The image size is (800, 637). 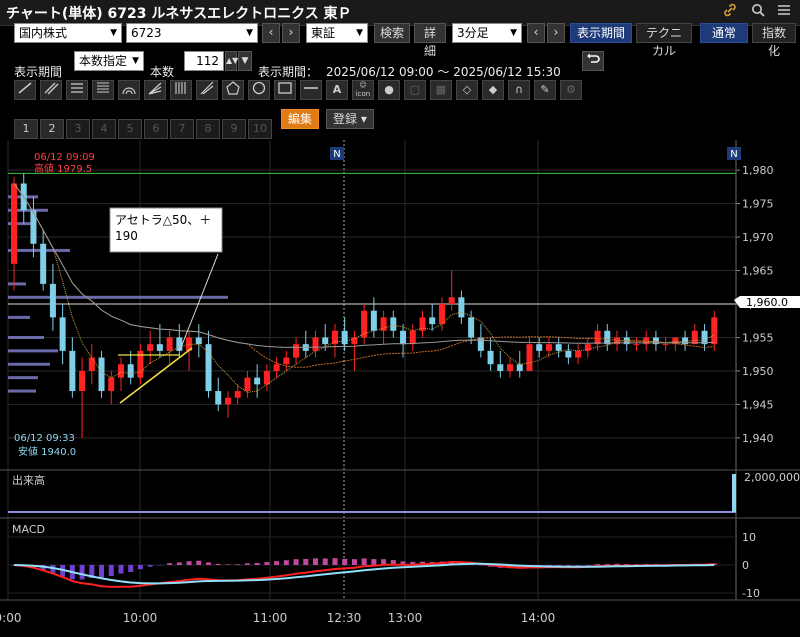 What do you see at coordinates (68, 33) in the screenshot?
I see `market-select: 国内株式 ▼` at bounding box center [68, 33].